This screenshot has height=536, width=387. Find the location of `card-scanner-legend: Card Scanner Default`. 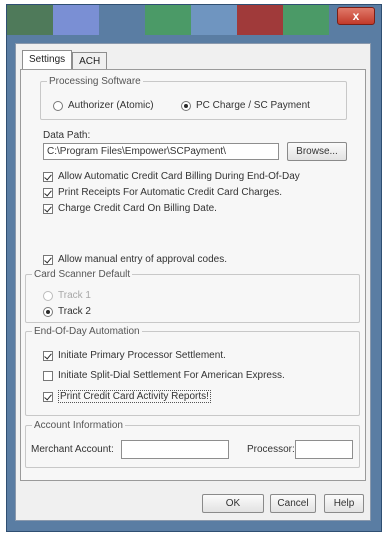

card-scanner-legend: Card Scanner Default is located at coordinates (82, 274).